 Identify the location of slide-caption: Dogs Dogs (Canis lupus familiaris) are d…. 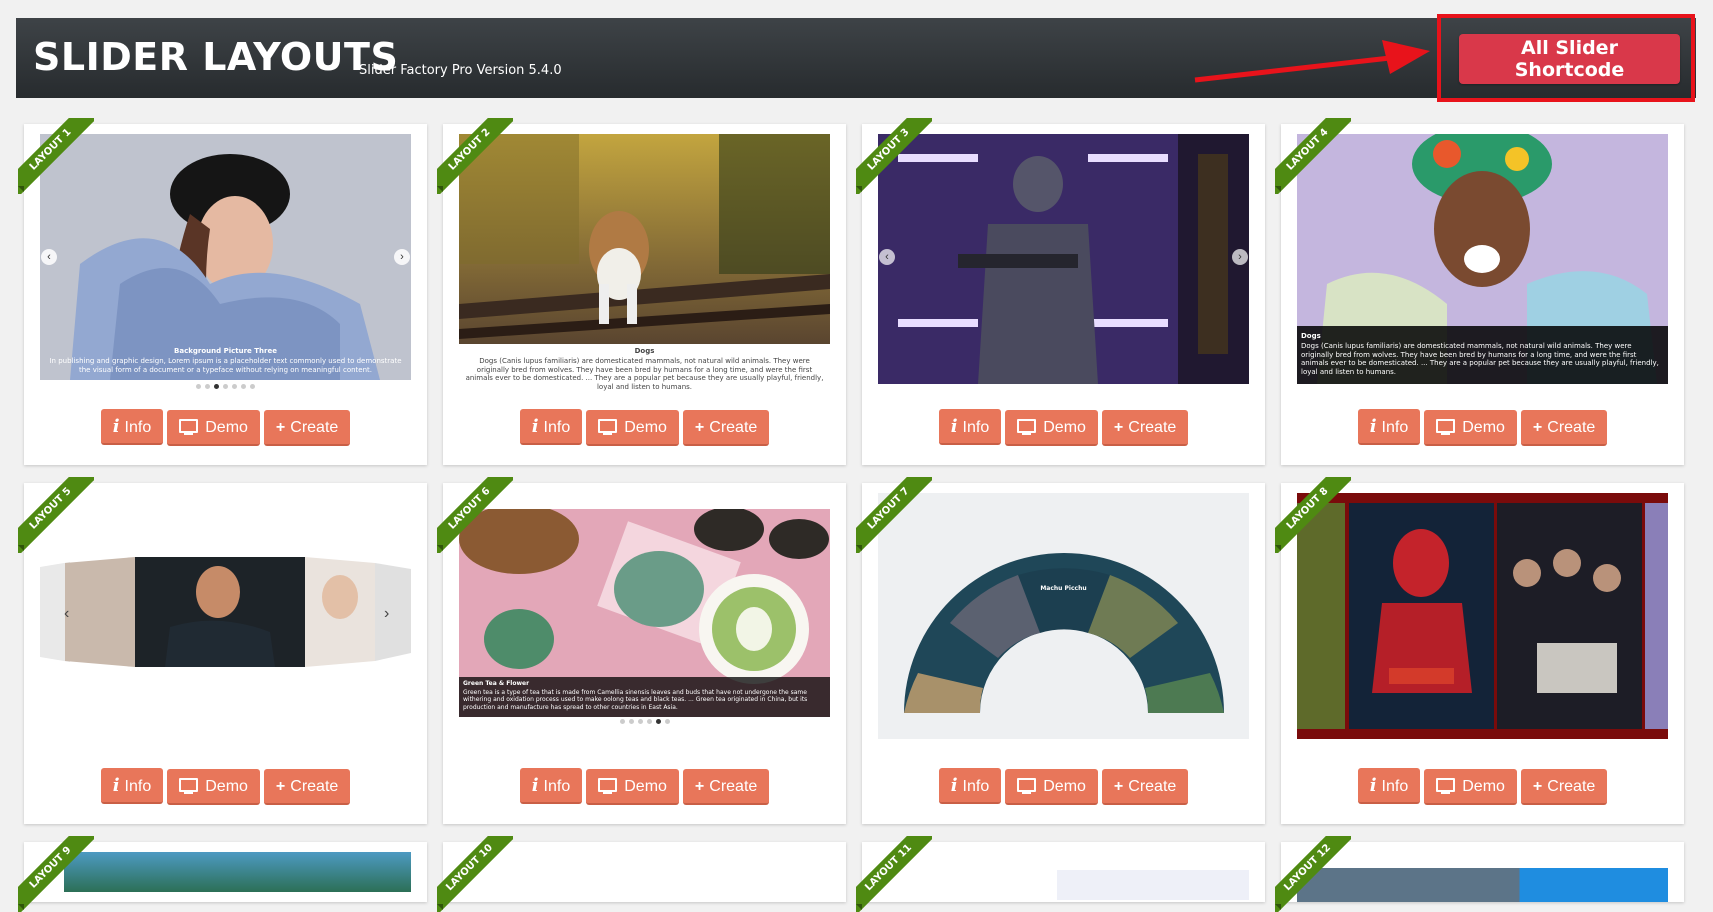
(1480, 354).